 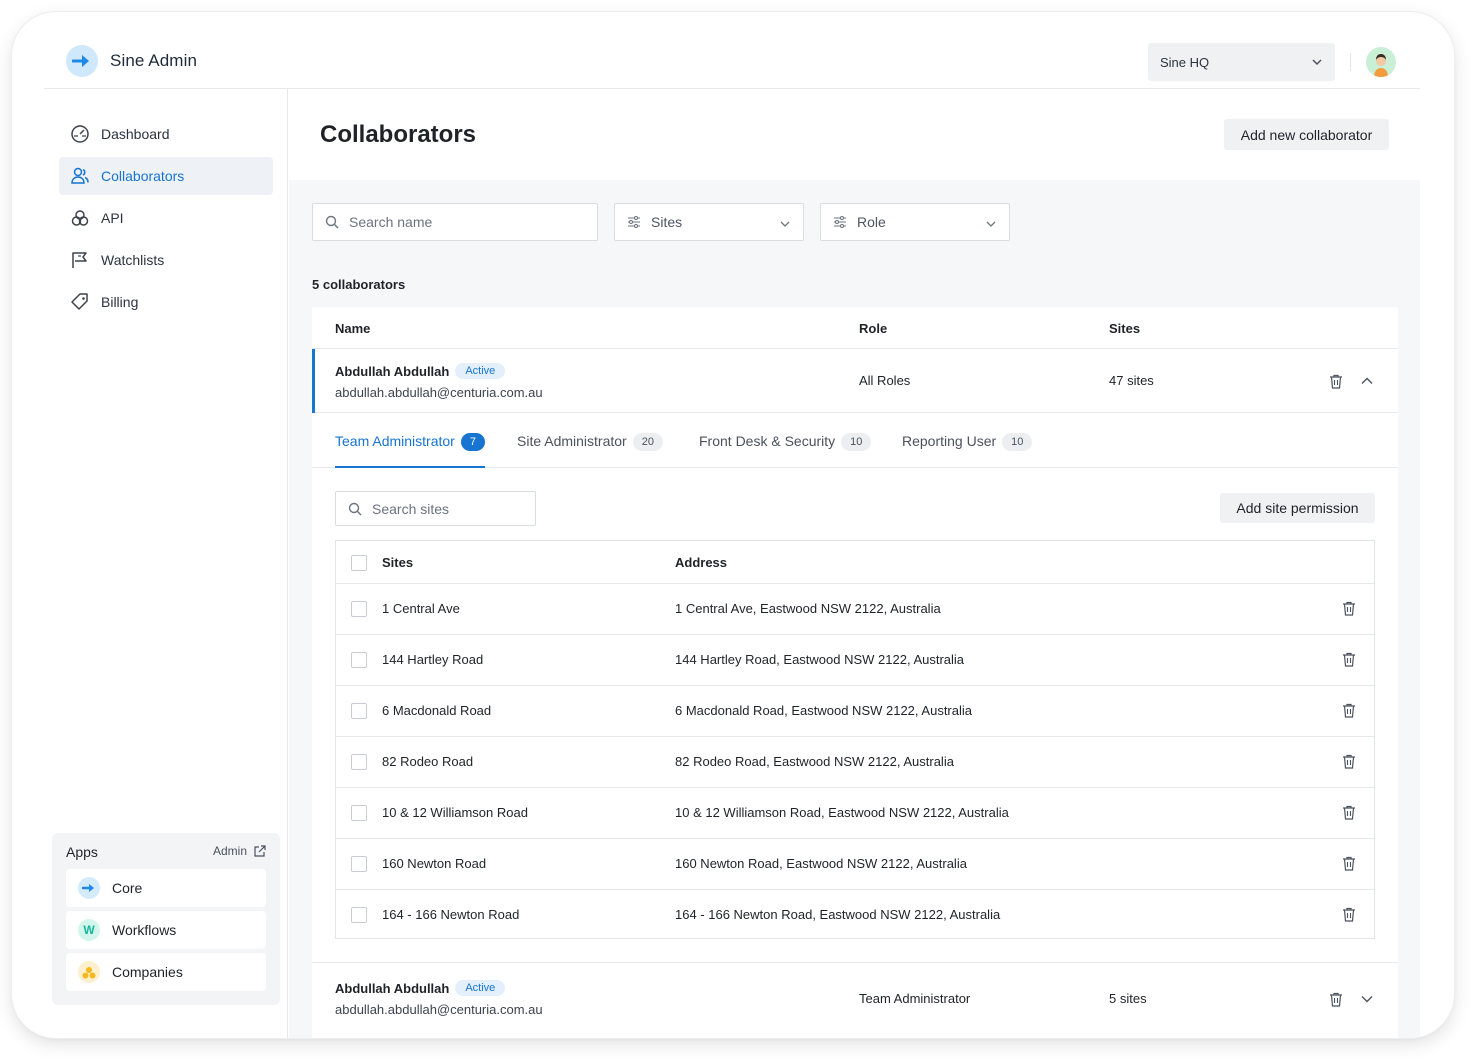 I want to click on tab-label: Reporting User, so click(x=949, y=441).